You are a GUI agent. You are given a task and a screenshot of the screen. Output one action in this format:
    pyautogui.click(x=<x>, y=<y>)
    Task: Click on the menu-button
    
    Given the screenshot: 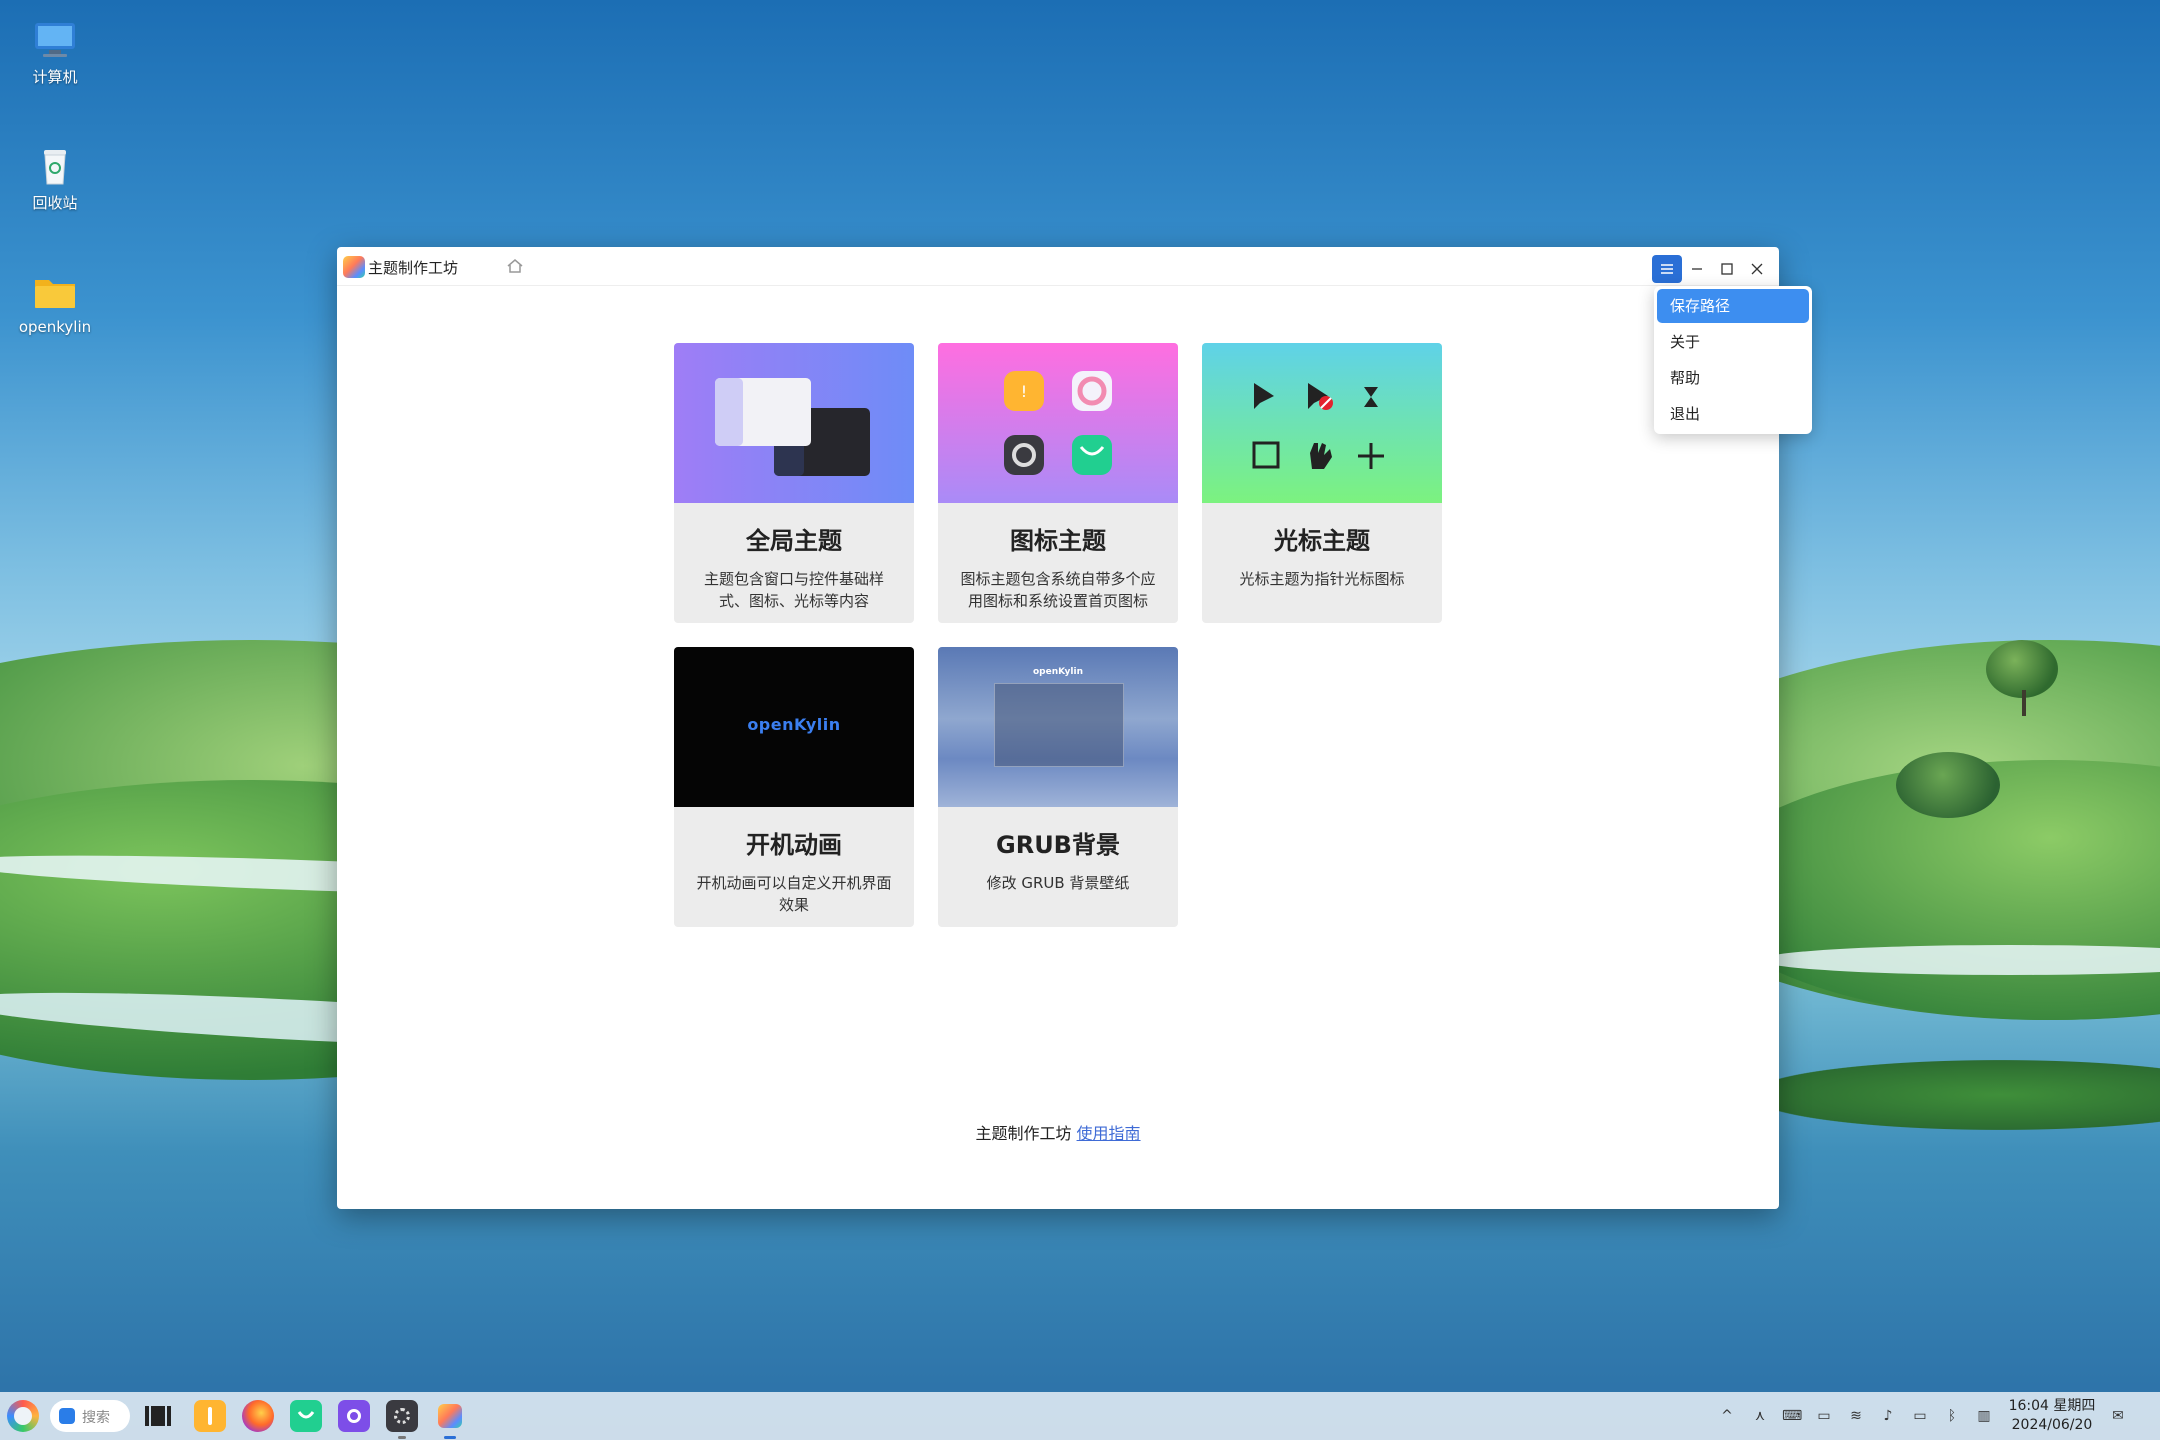 What is the action you would take?
    pyautogui.click(x=1667, y=269)
    